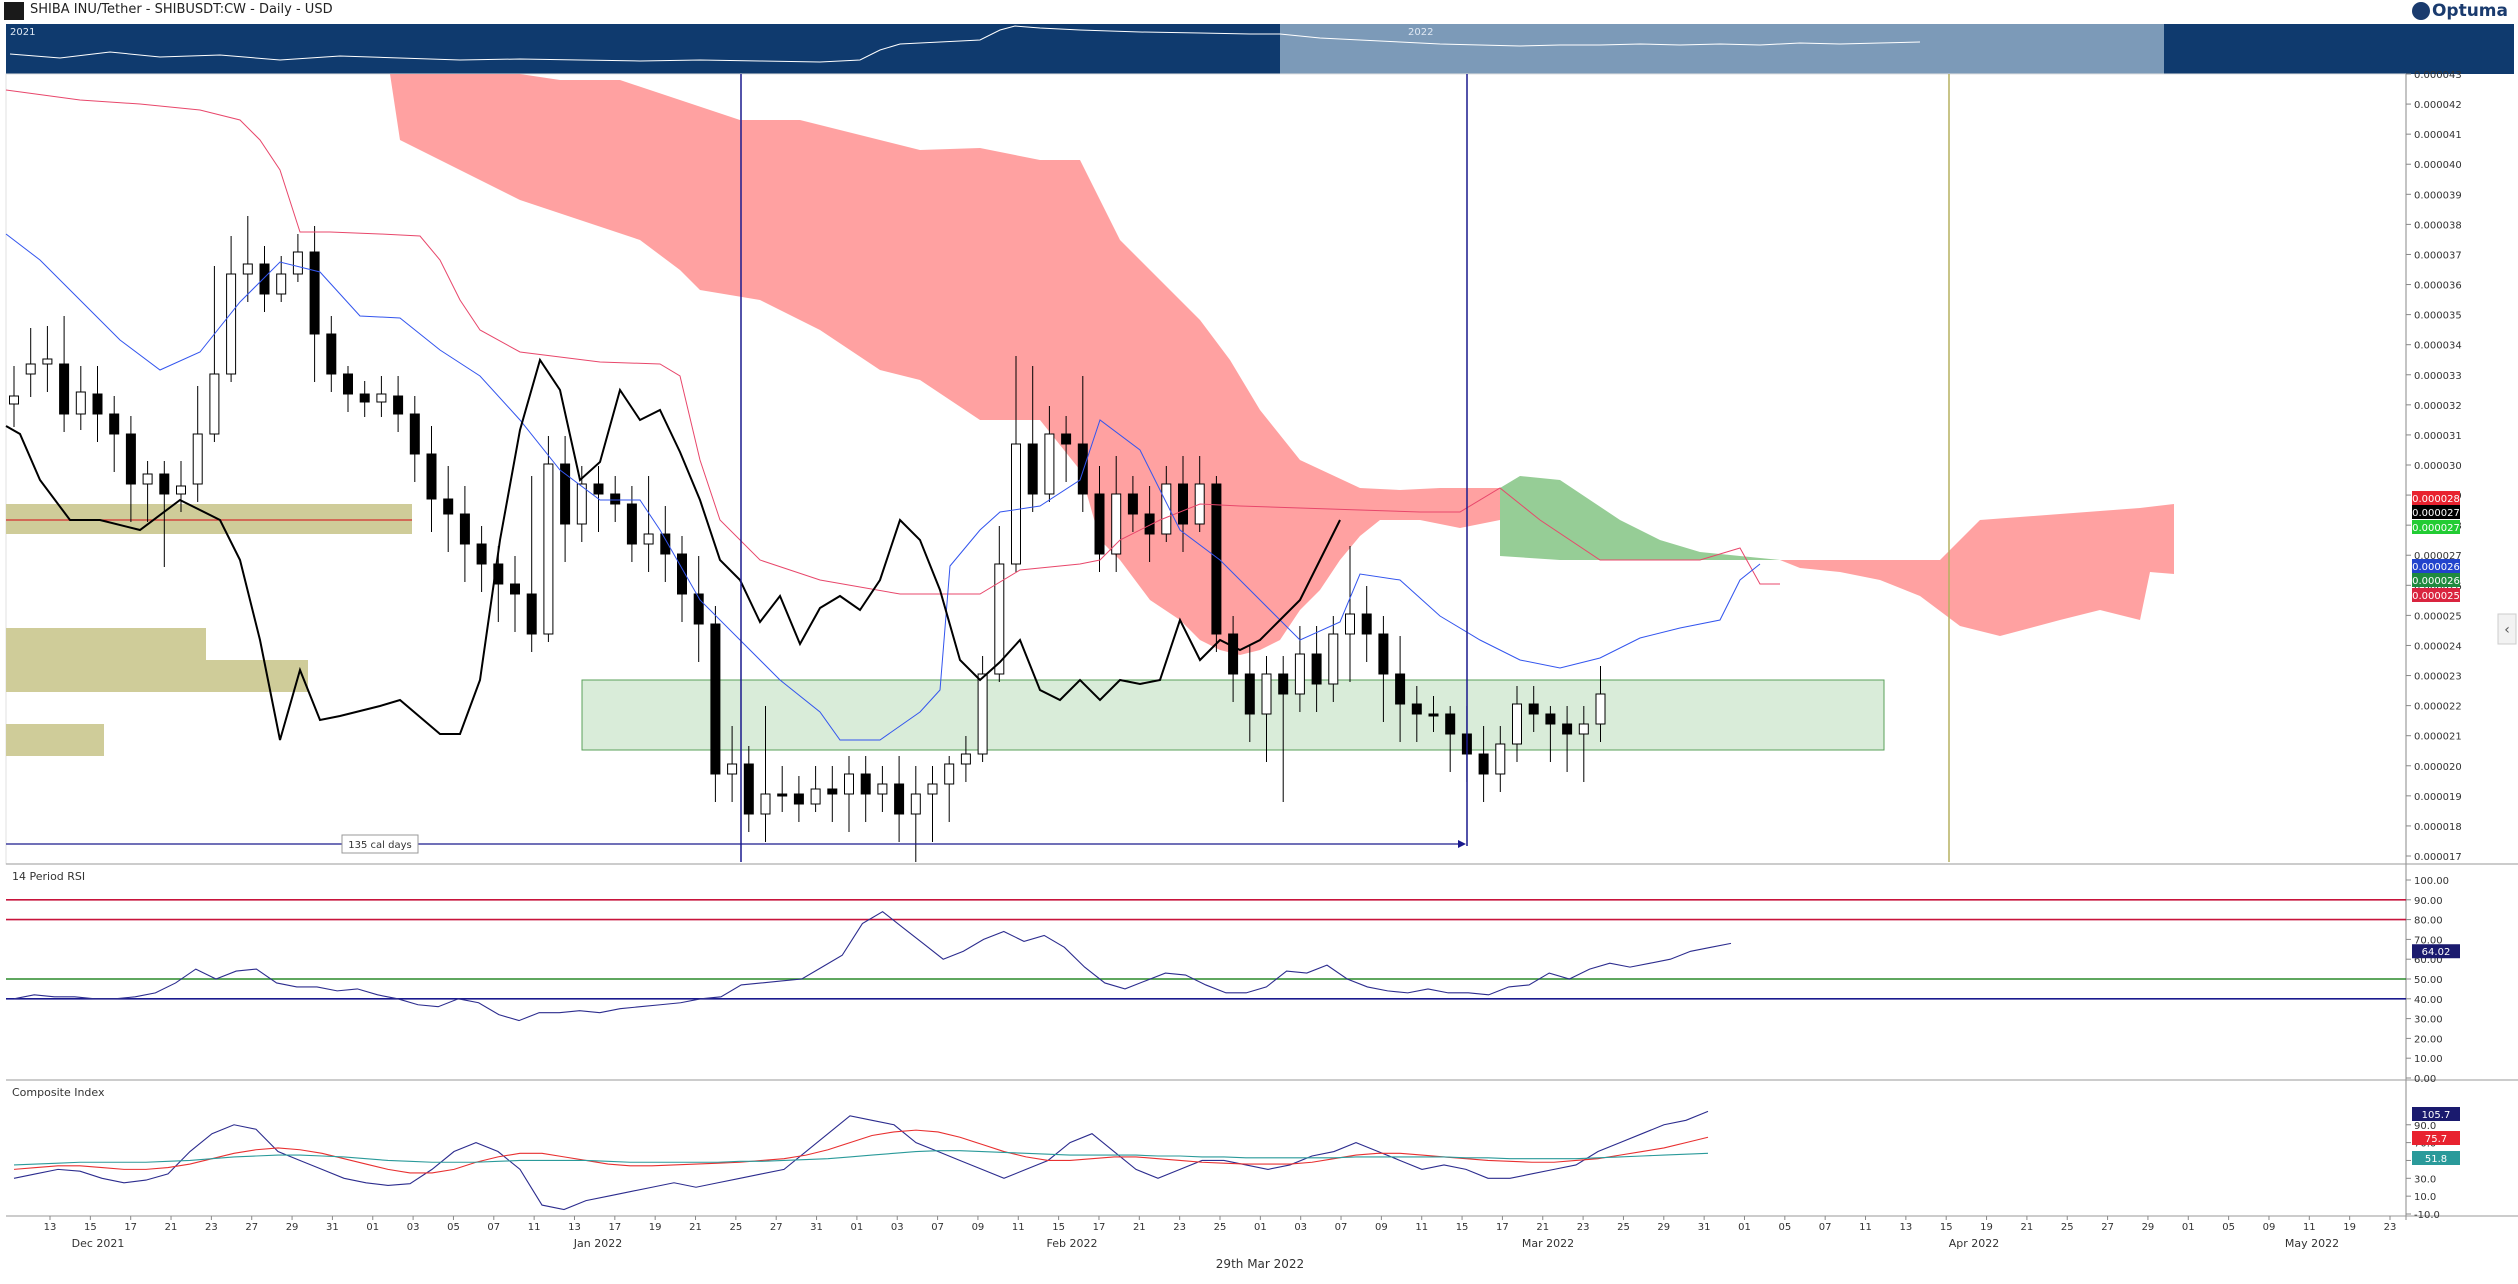  I want to click on measurement-arrowhead, so click(1462, 844).